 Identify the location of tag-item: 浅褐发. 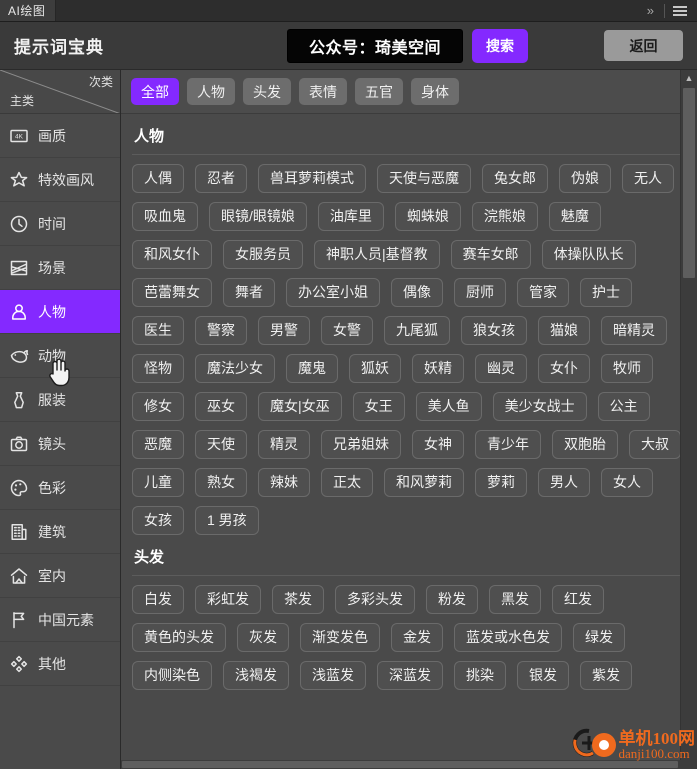
(256, 675).